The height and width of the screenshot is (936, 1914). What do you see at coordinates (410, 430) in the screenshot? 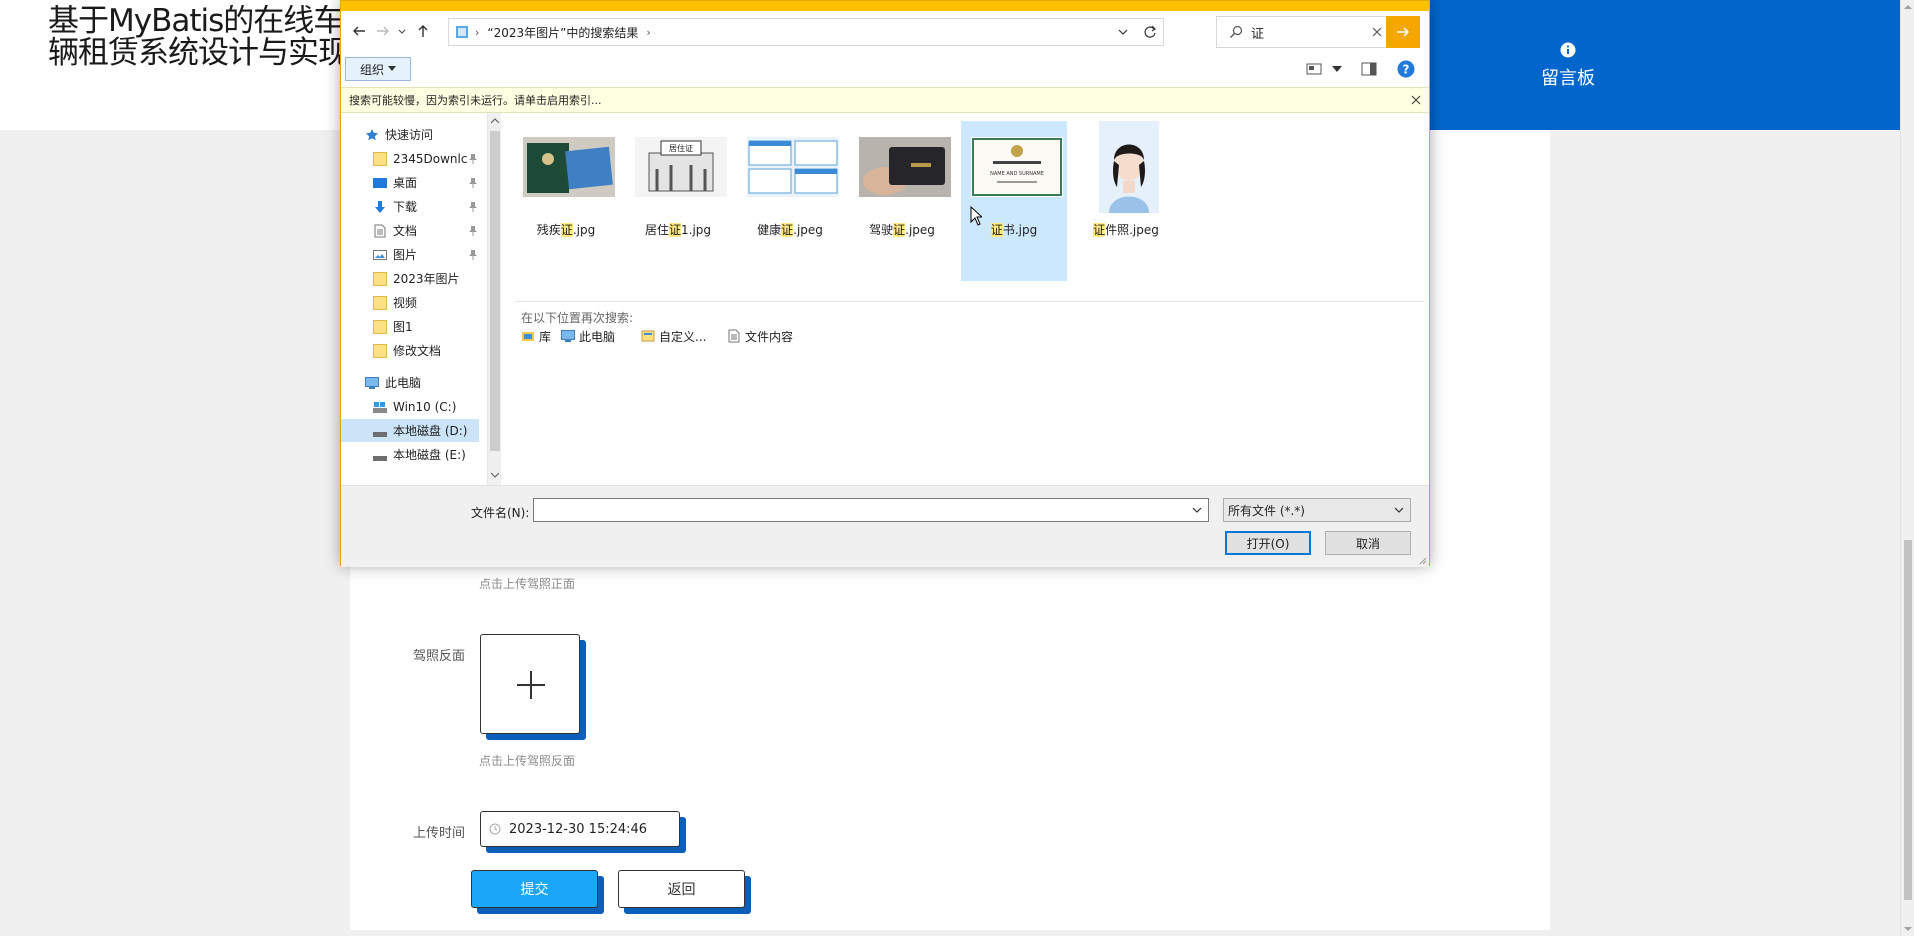
I see `tree-item-drive-d: 本地磁盘 (D:)` at bounding box center [410, 430].